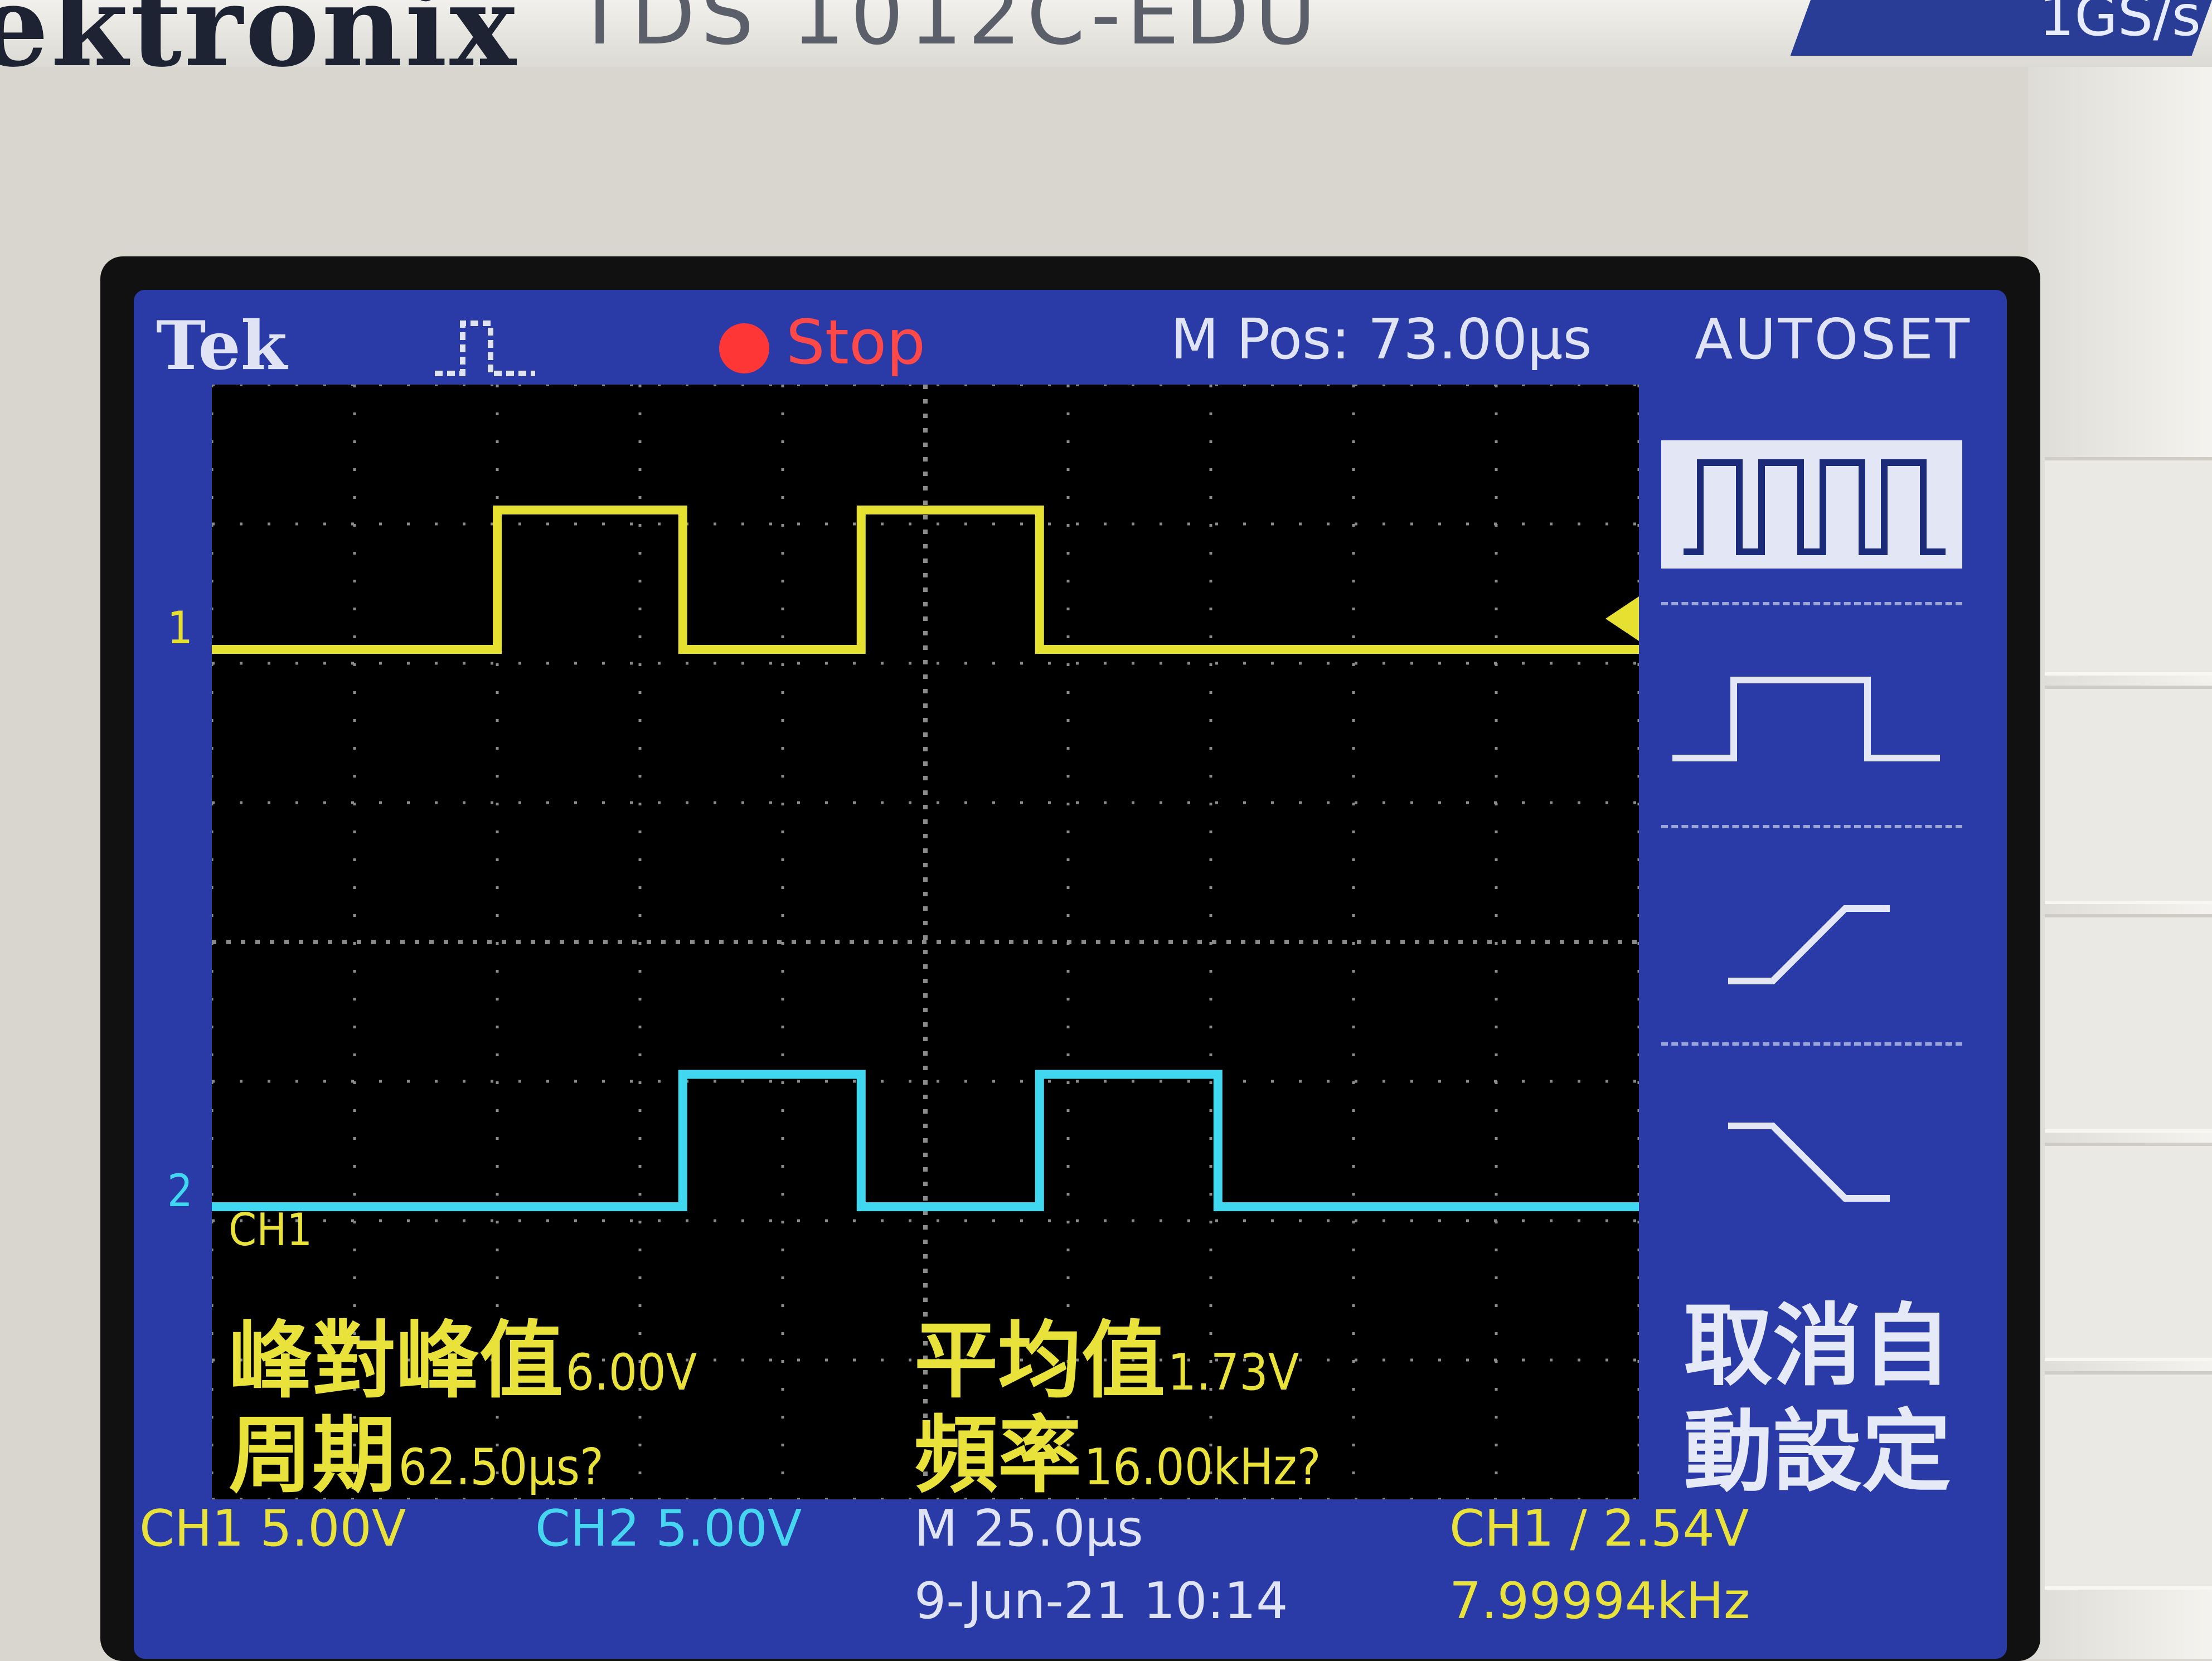 The image size is (2212, 1661). What do you see at coordinates (948, 32) in the screenshot?
I see `model-label: TDS 1012C-EDU` at bounding box center [948, 32].